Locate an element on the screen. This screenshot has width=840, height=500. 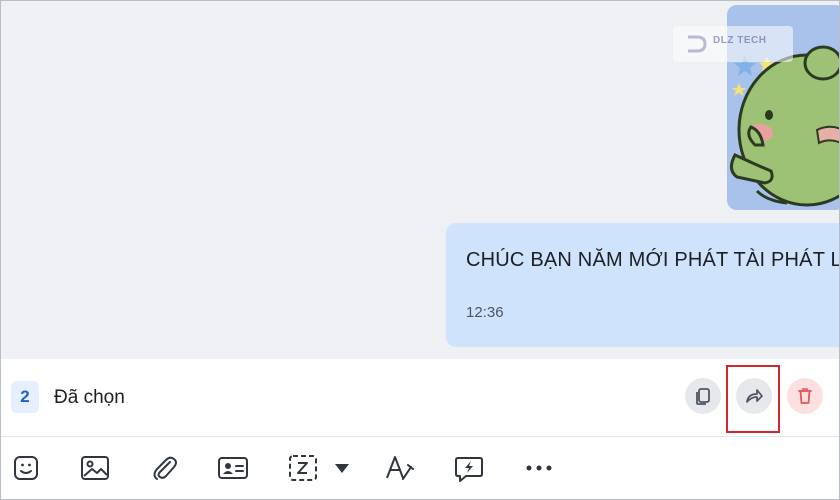
watermark-icon is located at coordinates (697, 44).